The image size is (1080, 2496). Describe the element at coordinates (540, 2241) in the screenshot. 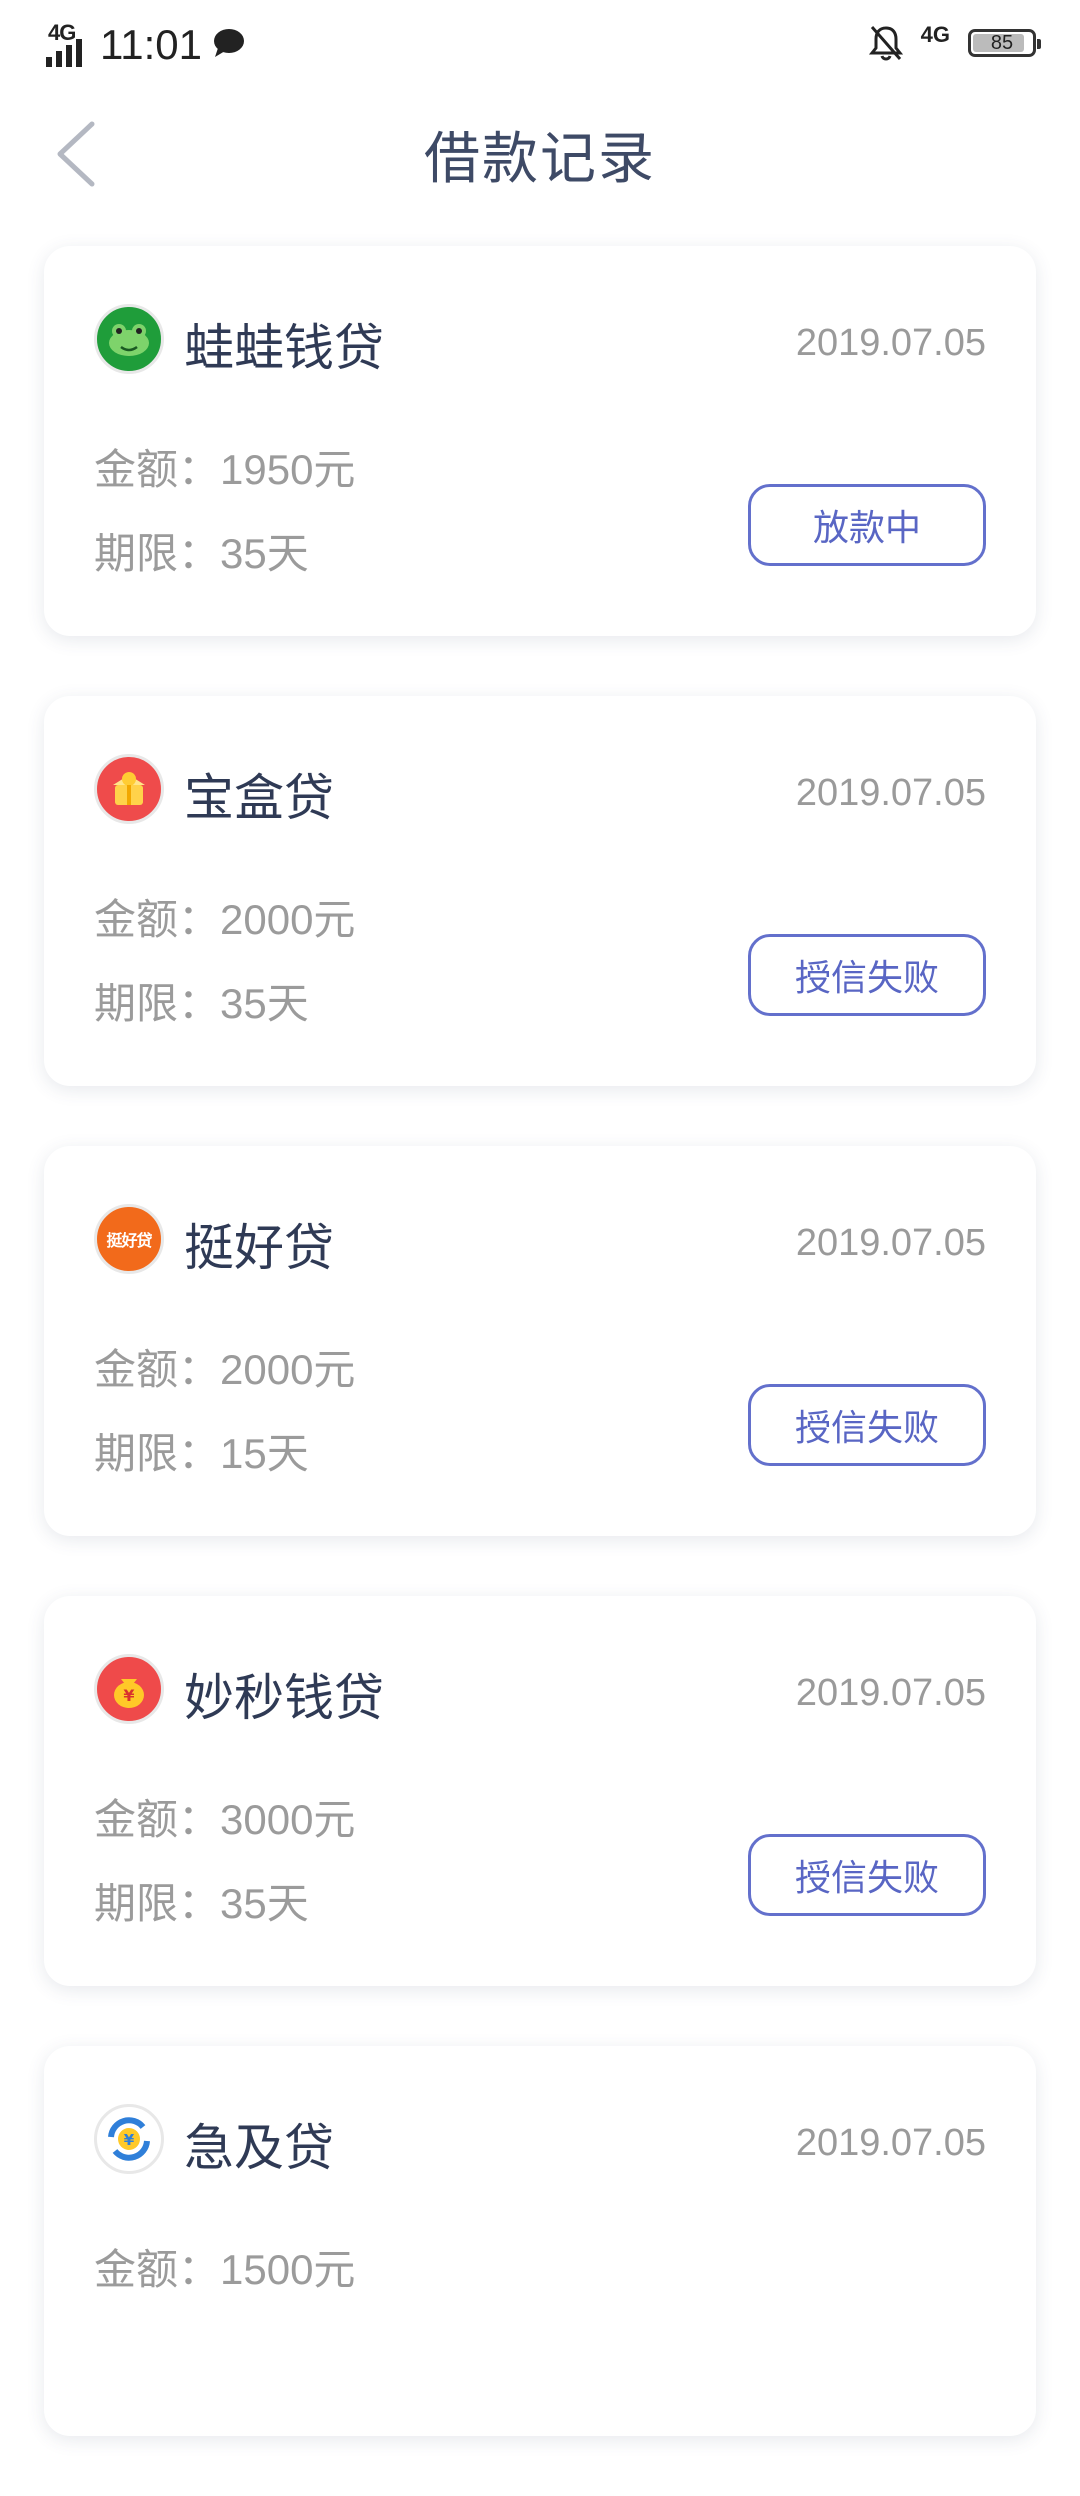

I see `loan-record-card: ¥ 急及贷 2019.07.05 金额：1500元` at that location.